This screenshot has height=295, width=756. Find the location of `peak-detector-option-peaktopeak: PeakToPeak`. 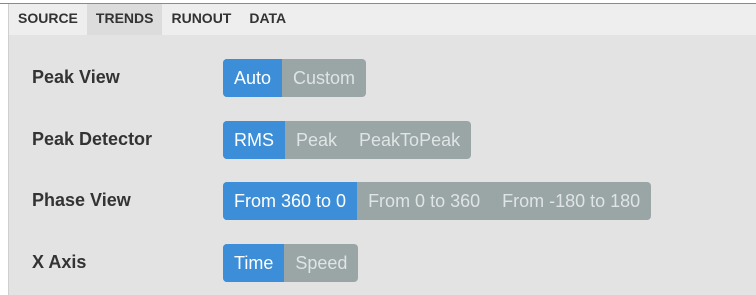

peak-detector-option-peaktopeak: PeakToPeak is located at coordinates (409, 140).